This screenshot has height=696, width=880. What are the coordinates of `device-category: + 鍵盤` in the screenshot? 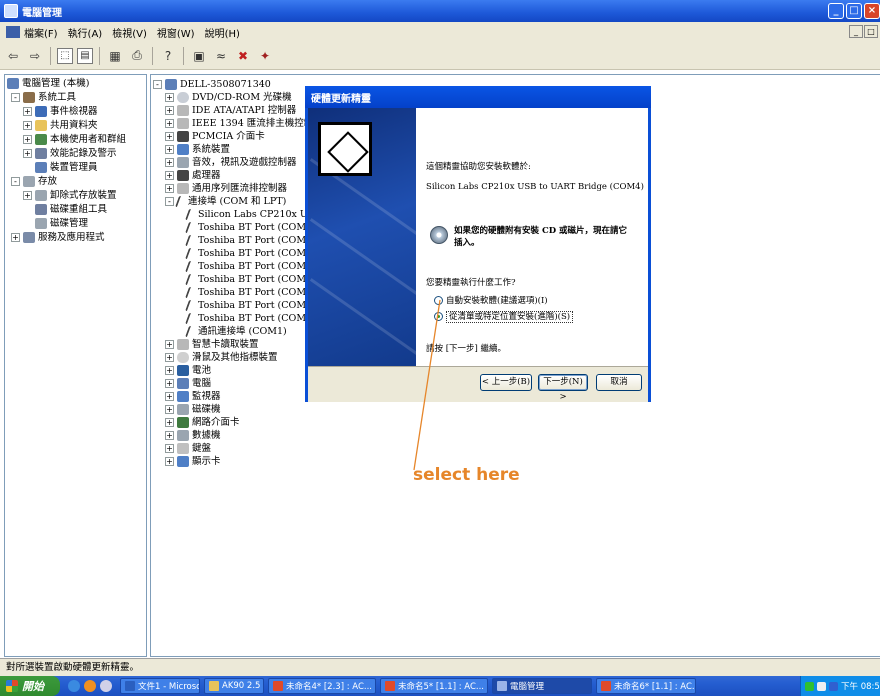 It's located at (188, 448).